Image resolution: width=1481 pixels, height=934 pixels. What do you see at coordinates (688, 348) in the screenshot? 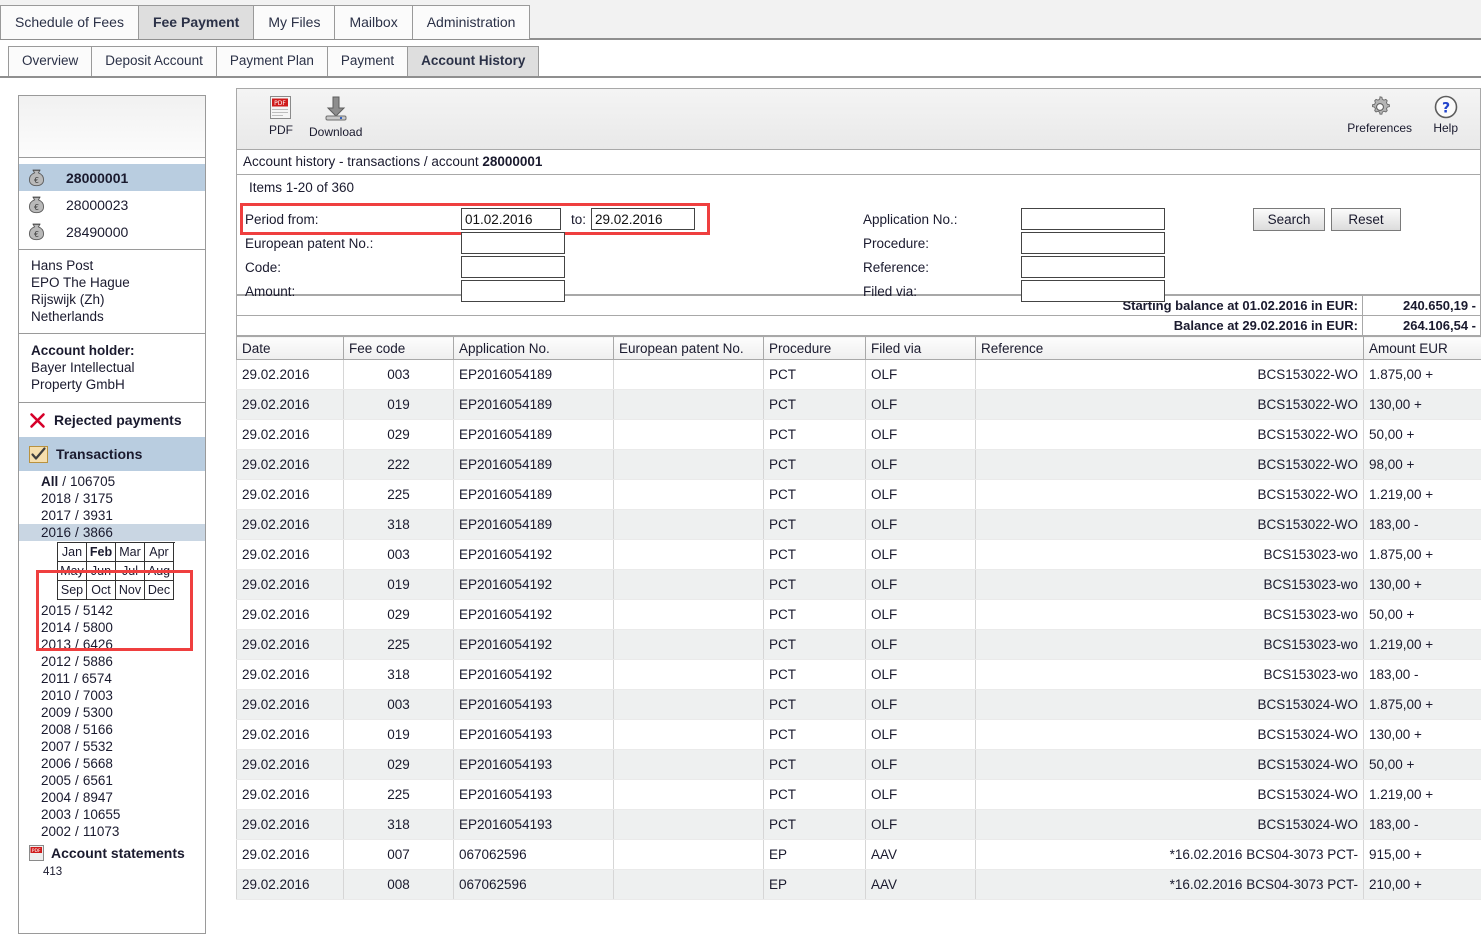
I see `column-header-european-patent-no: European patent No.` at bounding box center [688, 348].